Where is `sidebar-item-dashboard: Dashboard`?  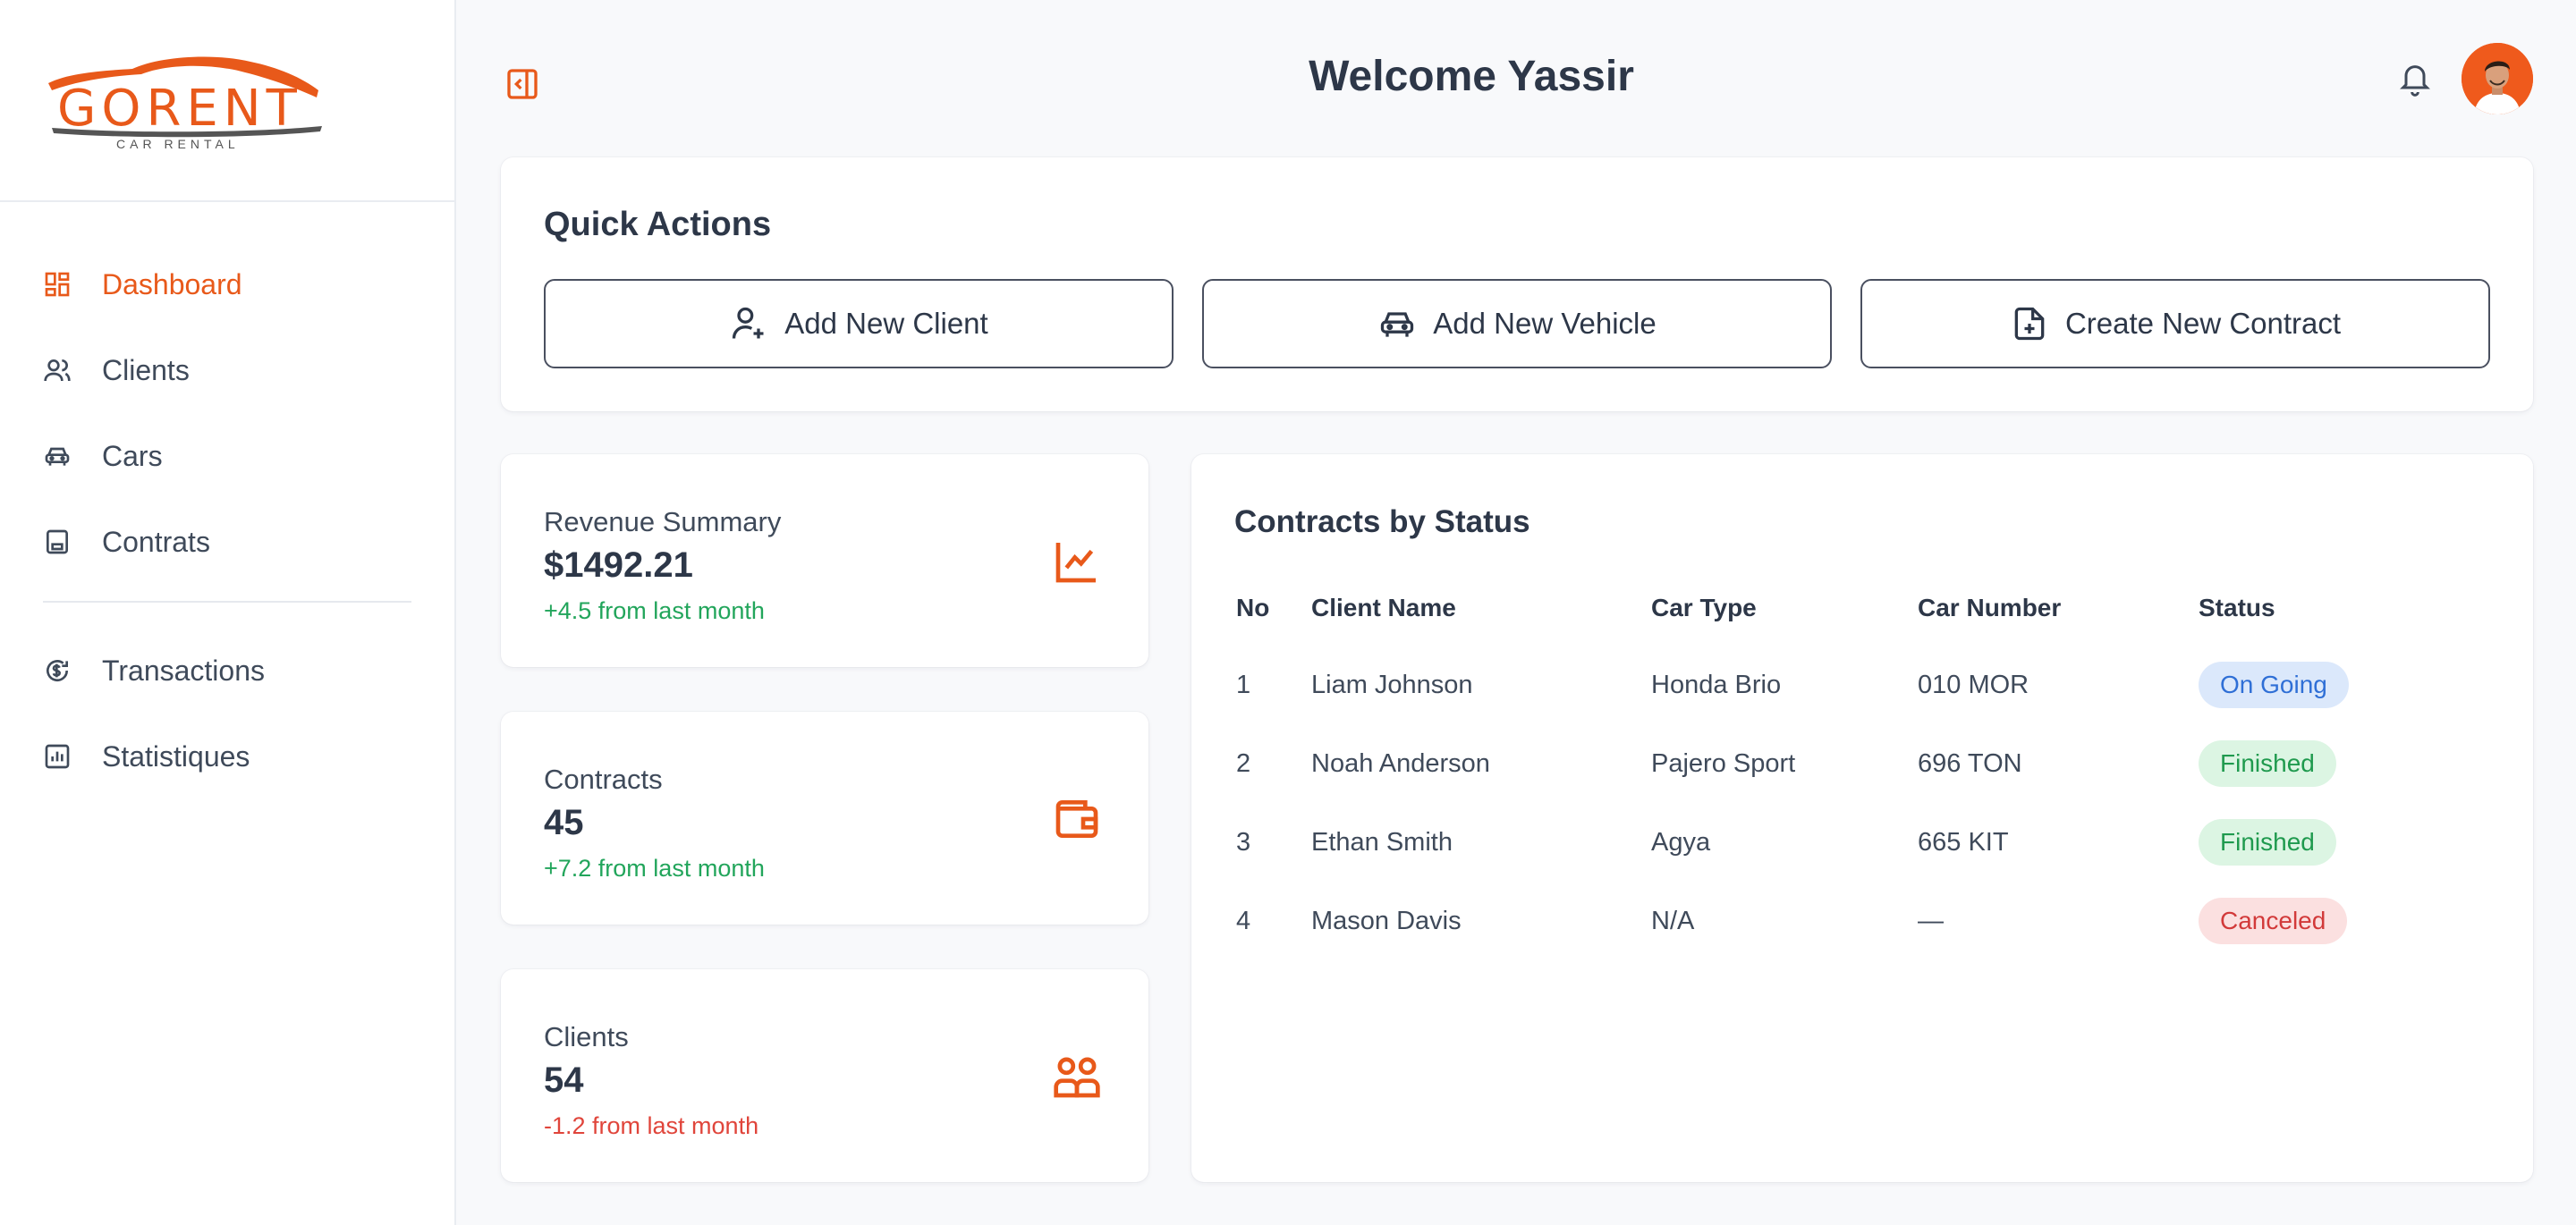
sidebar-item-dashboard: Dashboard is located at coordinates (227, 284).